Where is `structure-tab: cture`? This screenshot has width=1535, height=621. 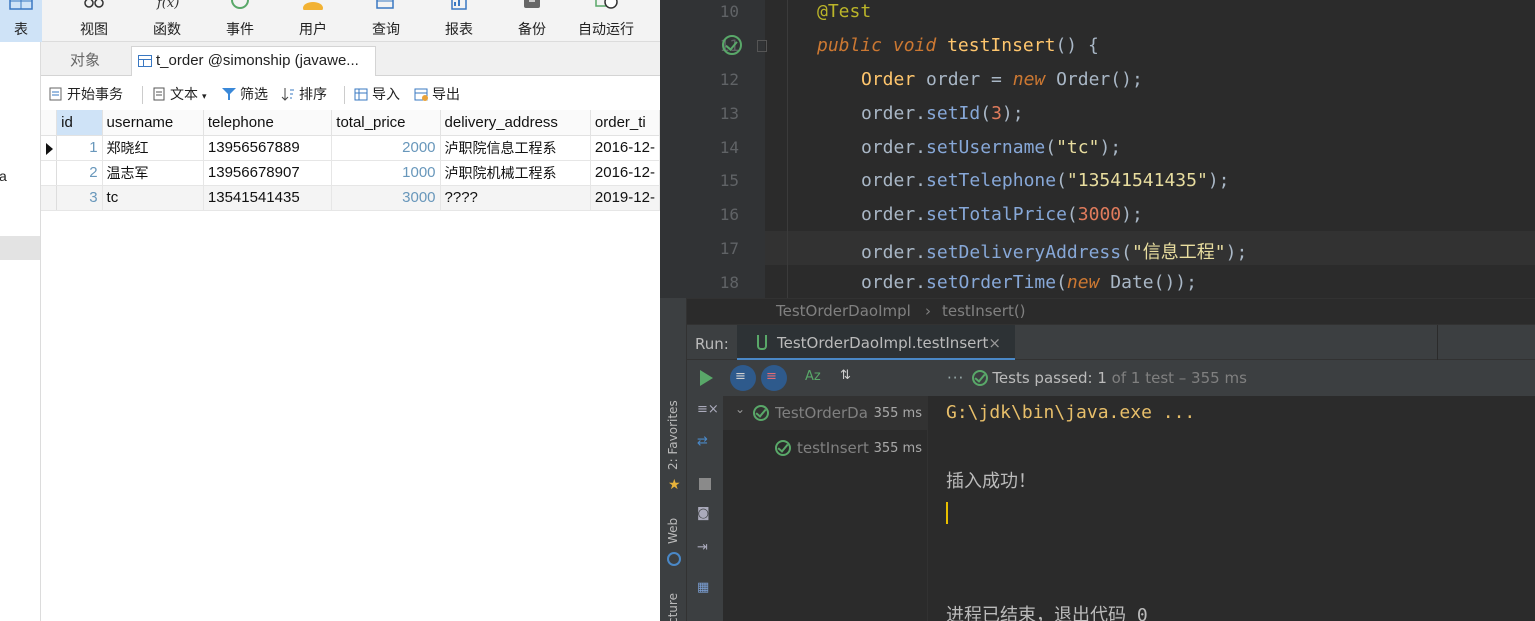
structure-tab: cture is located at coordinates (673, 607).